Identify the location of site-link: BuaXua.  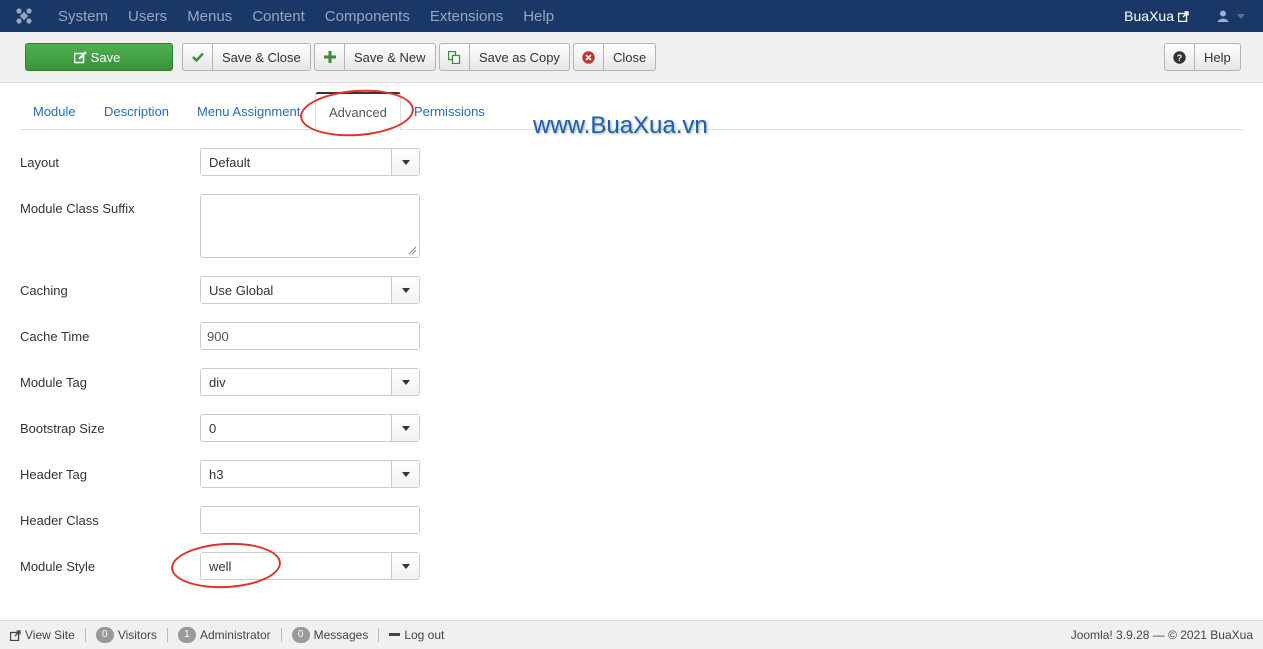
(1156, 16).